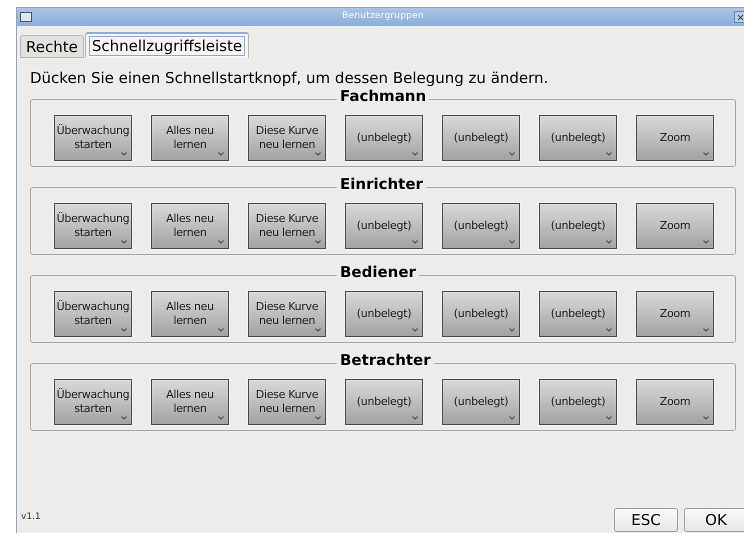 The height and width of the screenshot is (533, 744). I want to click on dialog-button: OK, so click(714, 520).